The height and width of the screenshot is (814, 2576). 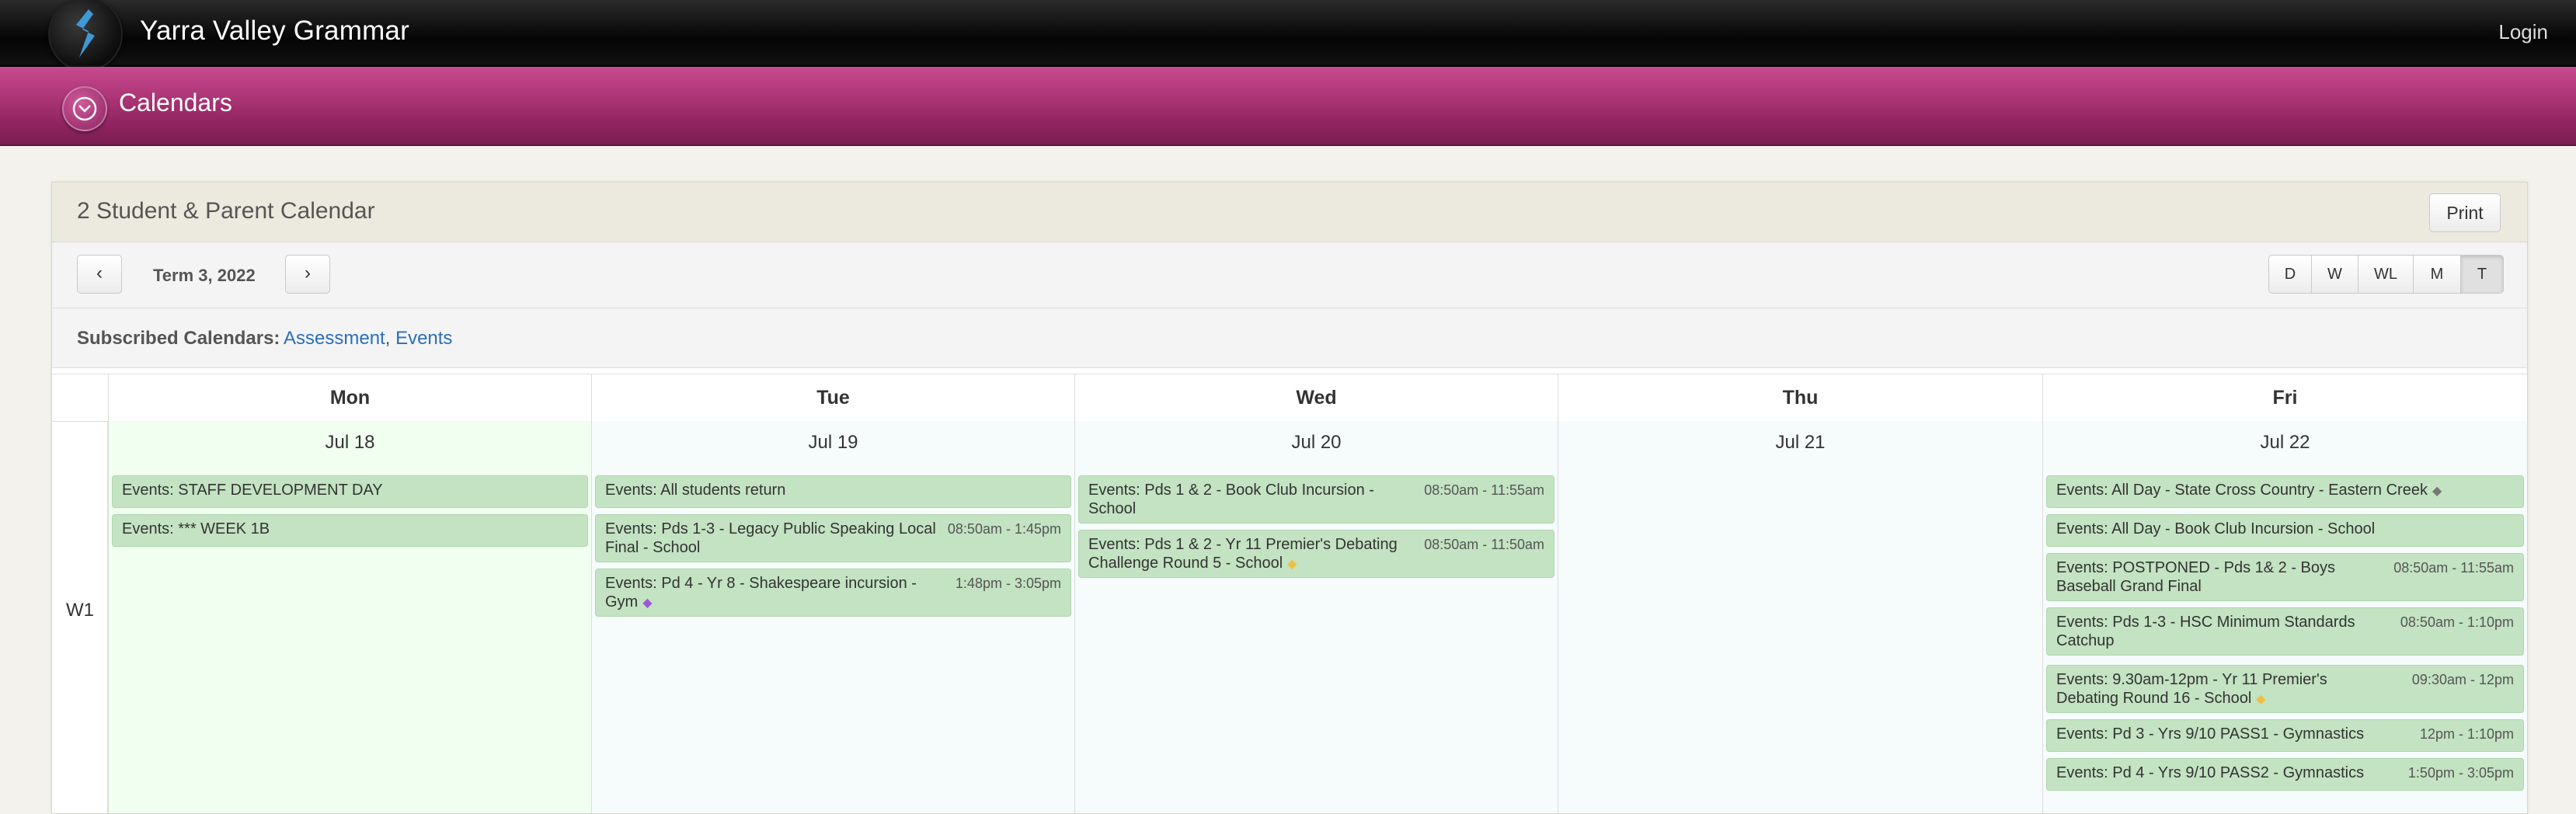 I want to click on next-term-button: ›, so click(x=307, y=274).